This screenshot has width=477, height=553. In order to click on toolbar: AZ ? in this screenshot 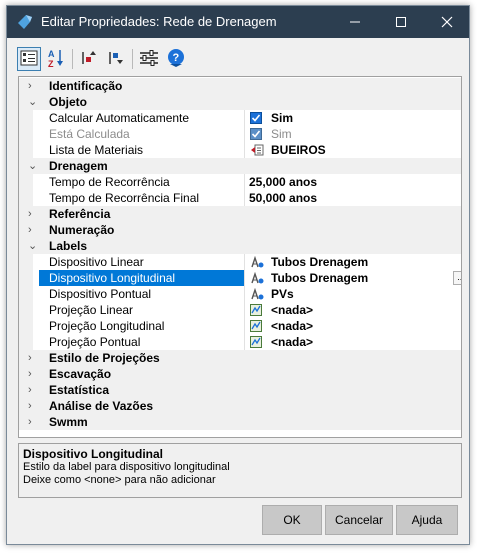, I will do `click(122, 59)`.